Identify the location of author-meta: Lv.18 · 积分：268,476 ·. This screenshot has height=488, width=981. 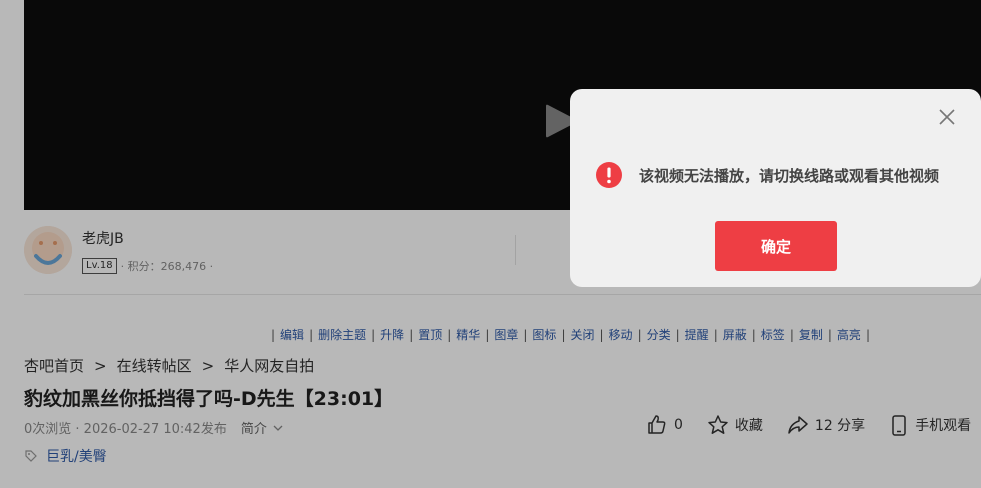
(147, 266).